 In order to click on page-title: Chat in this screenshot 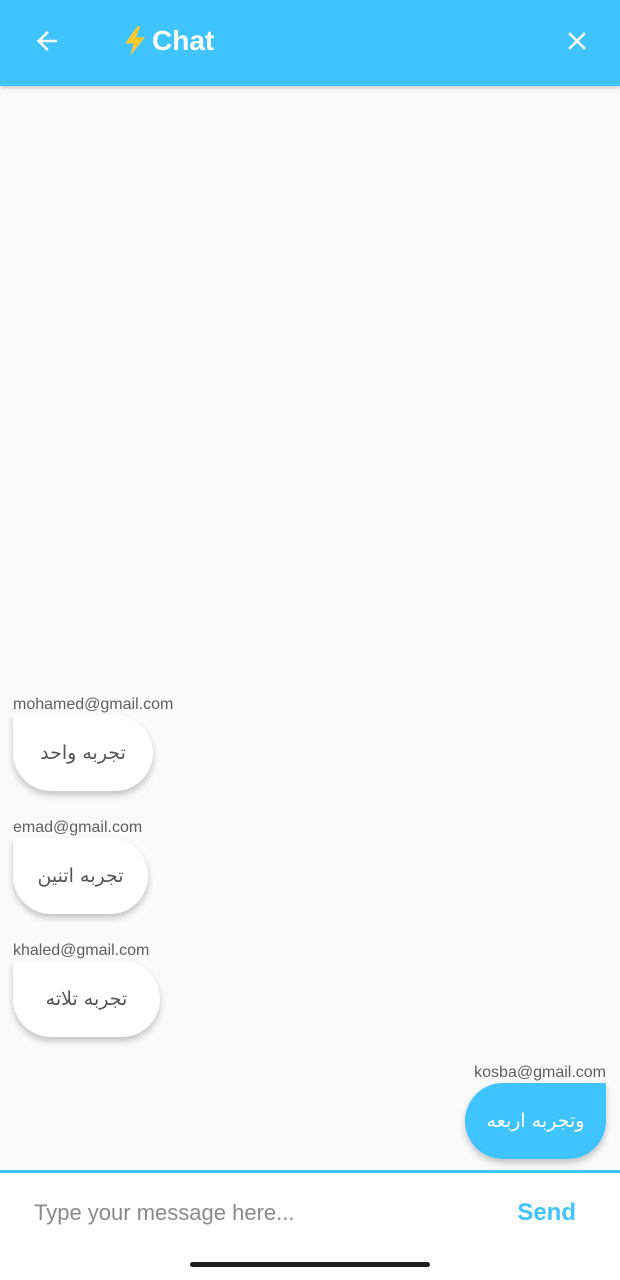, I will do `click(167, 41)`.